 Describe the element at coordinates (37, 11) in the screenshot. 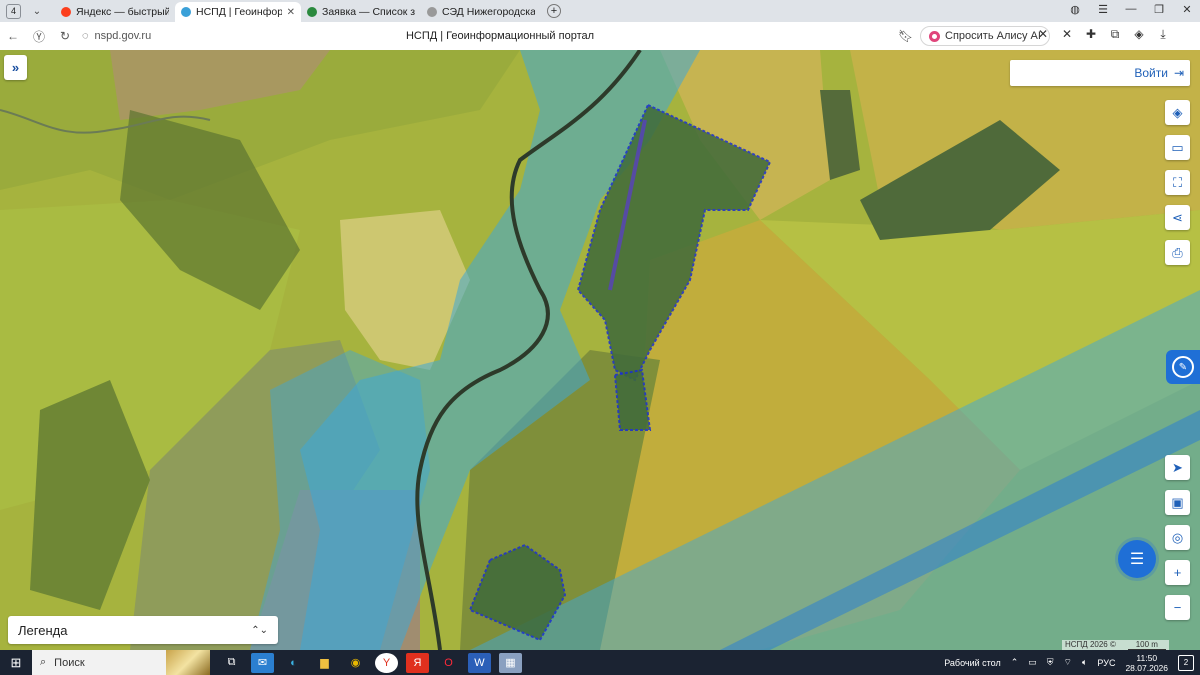

I see `chevron-down-icon: ⌄` at that location.